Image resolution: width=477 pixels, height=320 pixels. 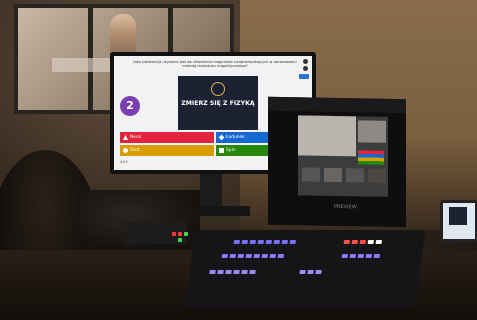 I want to click on quiz-thumbnail, so click(x=371, y=157).